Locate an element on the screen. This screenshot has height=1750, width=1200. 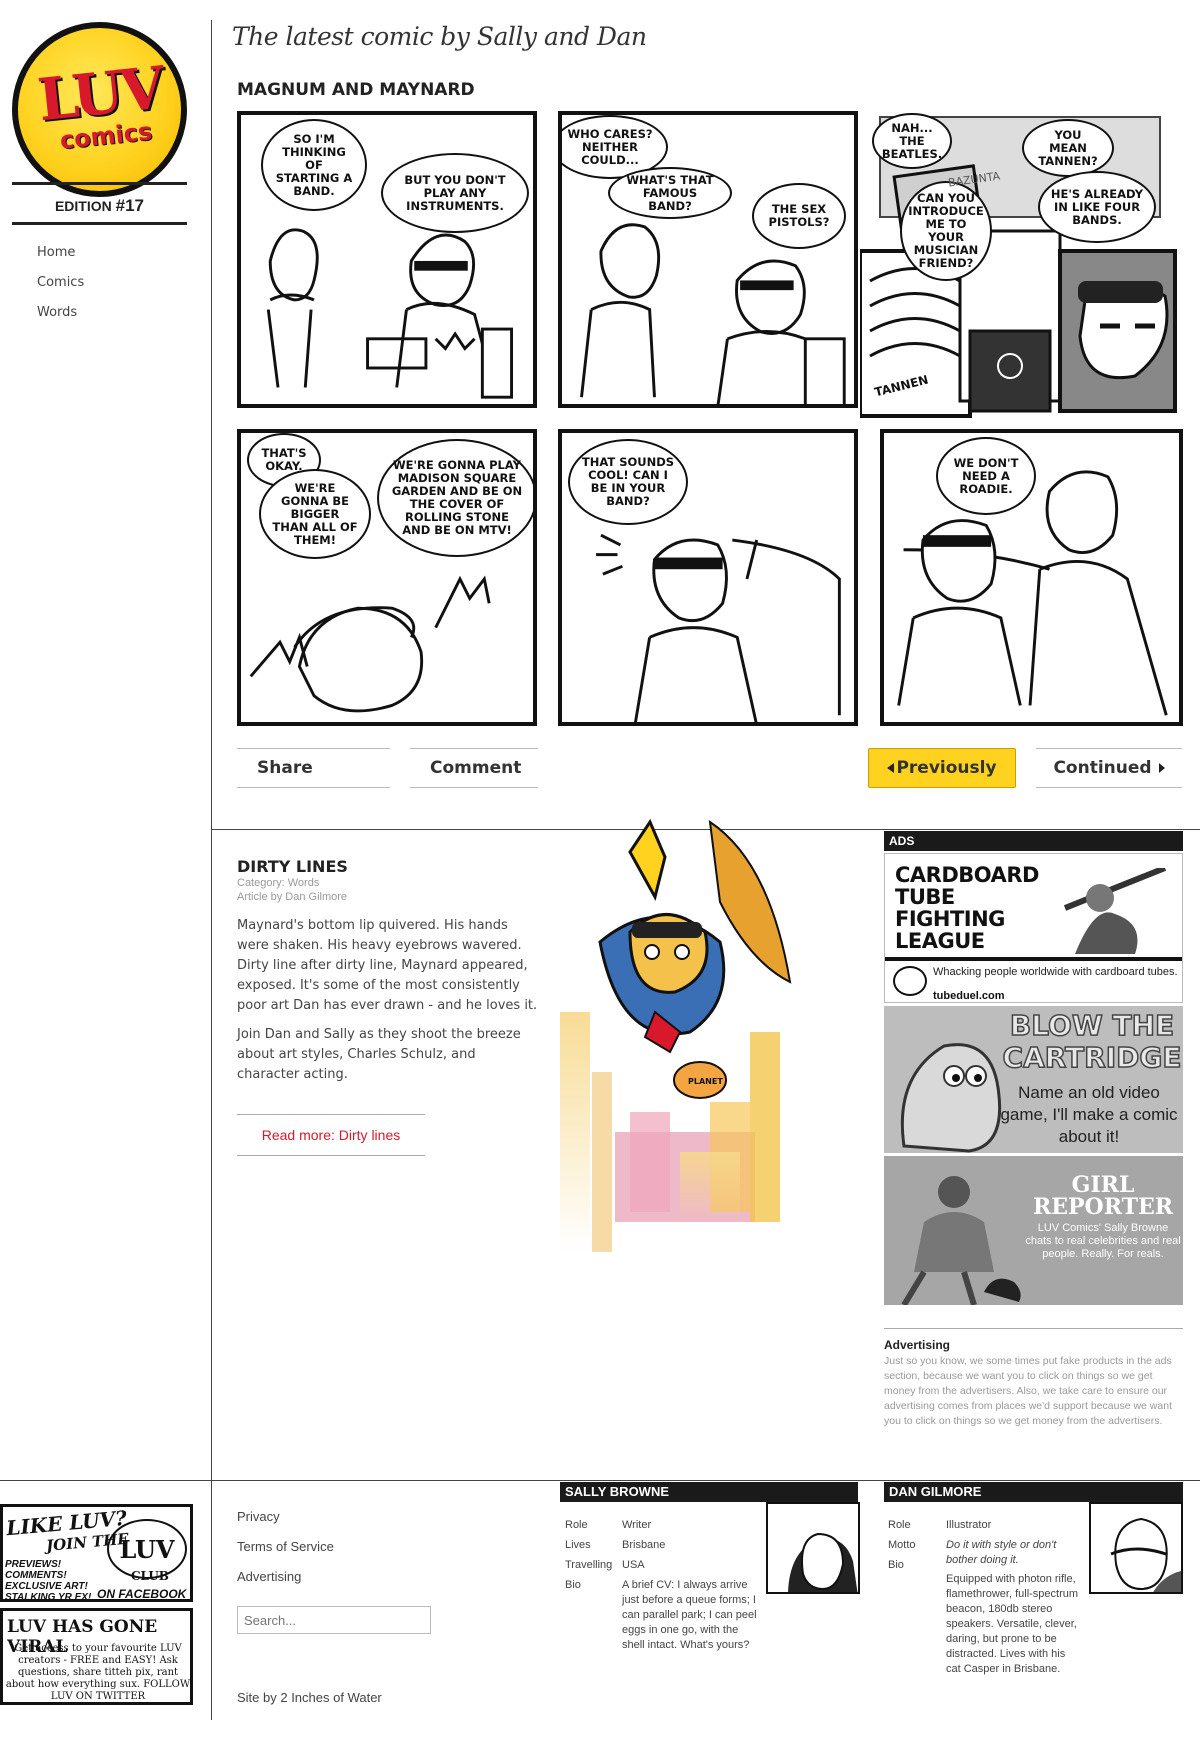
sally-portrait is located at coordinates (813, 1548).